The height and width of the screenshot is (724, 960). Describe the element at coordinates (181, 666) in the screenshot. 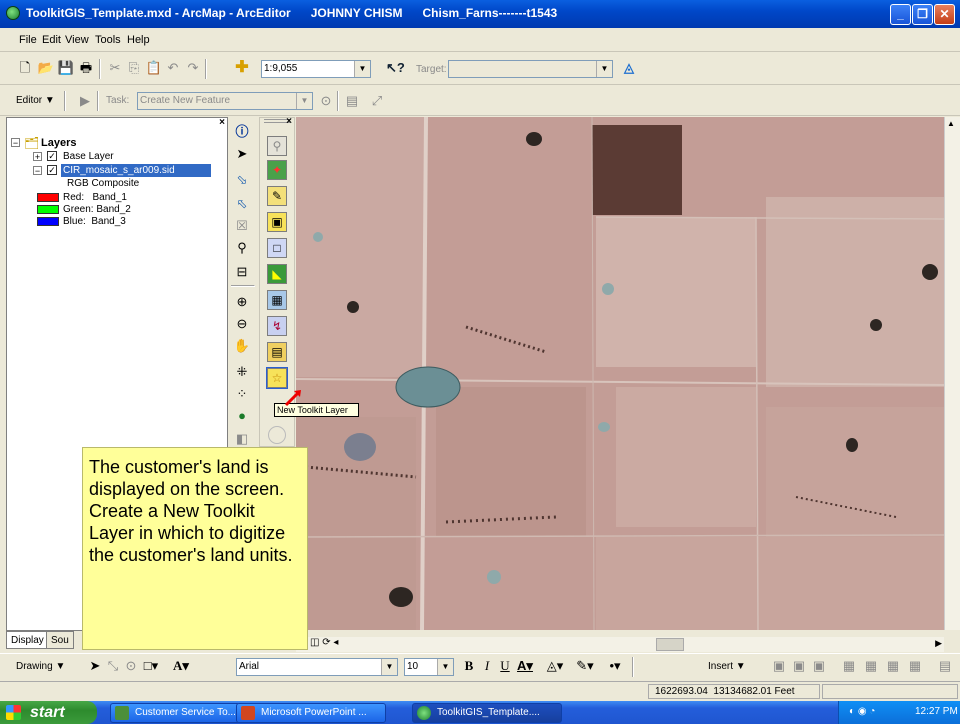

I see `text-icon: A▾` at that location.